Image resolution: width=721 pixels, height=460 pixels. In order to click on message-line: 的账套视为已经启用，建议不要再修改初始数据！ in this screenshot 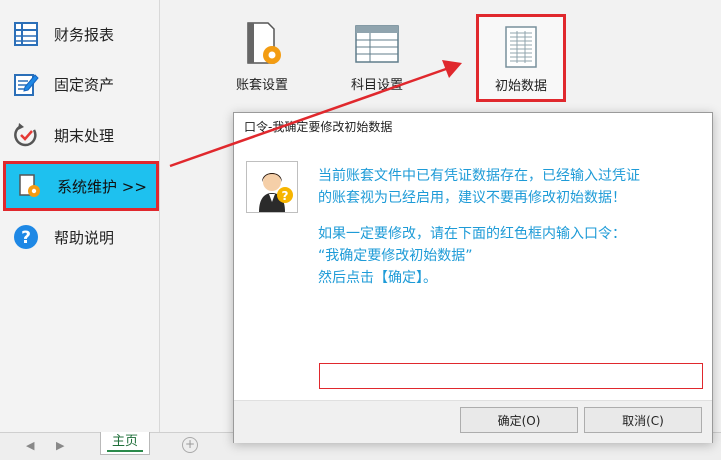, I will do `click(472, 198)`.